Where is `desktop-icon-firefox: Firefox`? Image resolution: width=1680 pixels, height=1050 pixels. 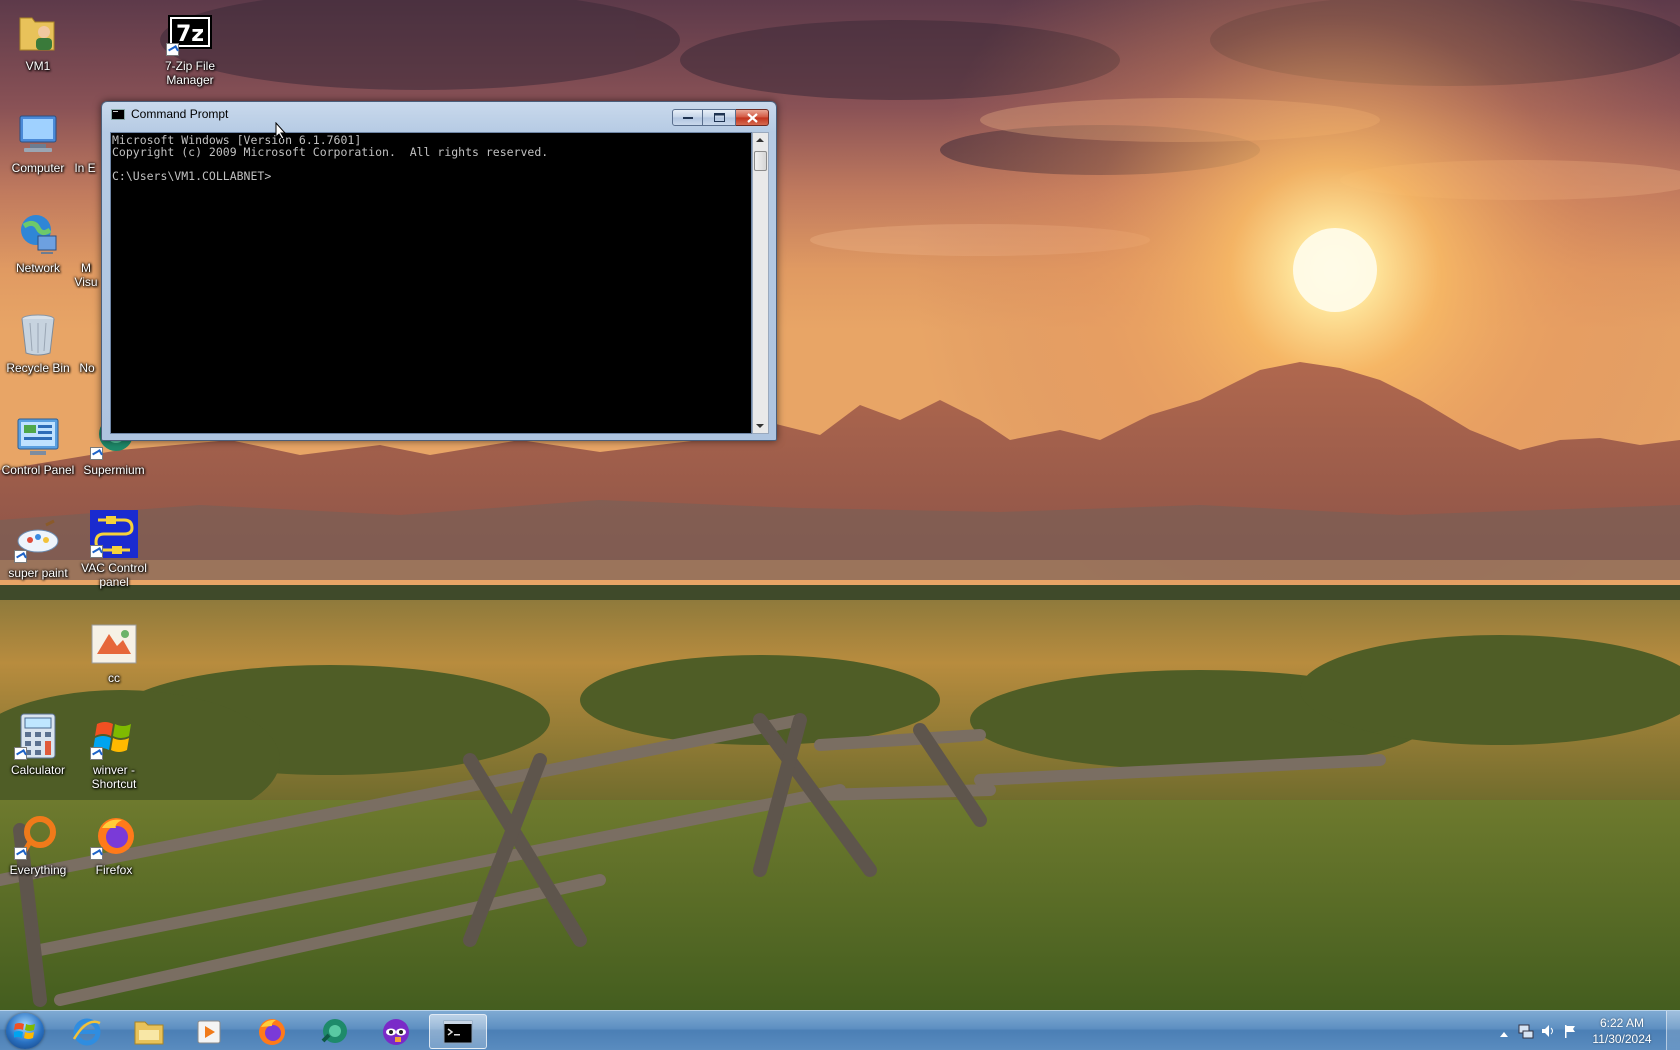 desktop-icon-firefox: Firefox is located at coordinates (114, 844).